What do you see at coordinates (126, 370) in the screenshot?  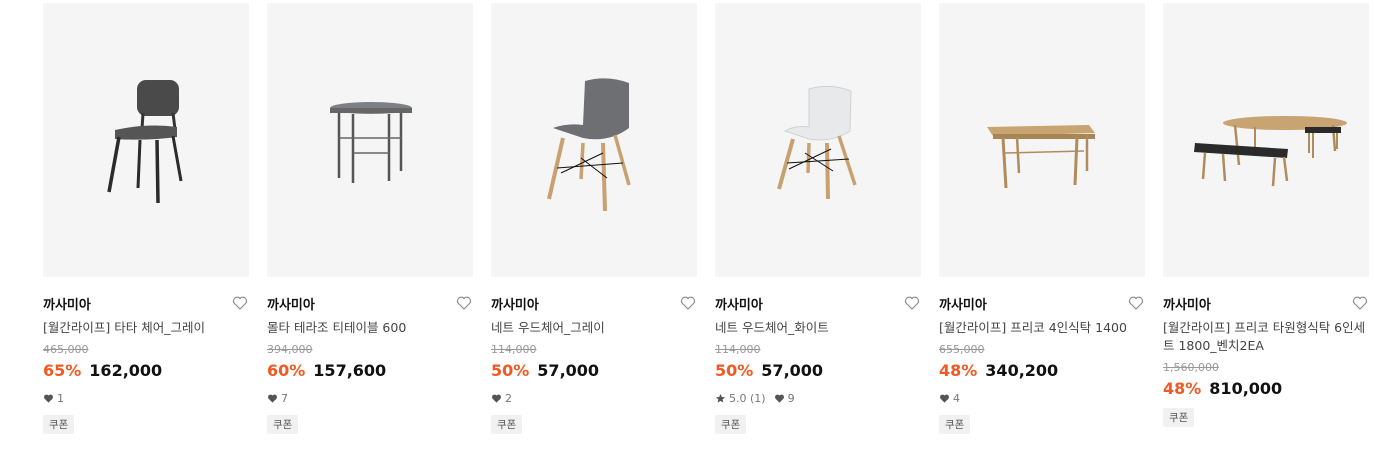 I see `sale-price: 162,000` at bounding box center [126, 370].